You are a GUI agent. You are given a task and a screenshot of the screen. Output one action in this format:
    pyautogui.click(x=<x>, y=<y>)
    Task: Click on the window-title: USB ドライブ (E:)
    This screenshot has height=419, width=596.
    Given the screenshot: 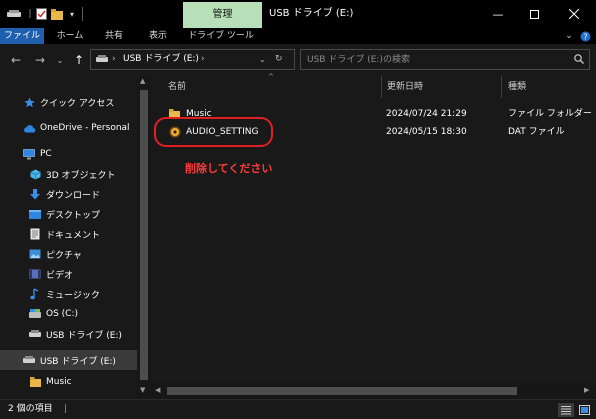 What is the action you would take?
    pyautogui.click(x=311, y=13)
    